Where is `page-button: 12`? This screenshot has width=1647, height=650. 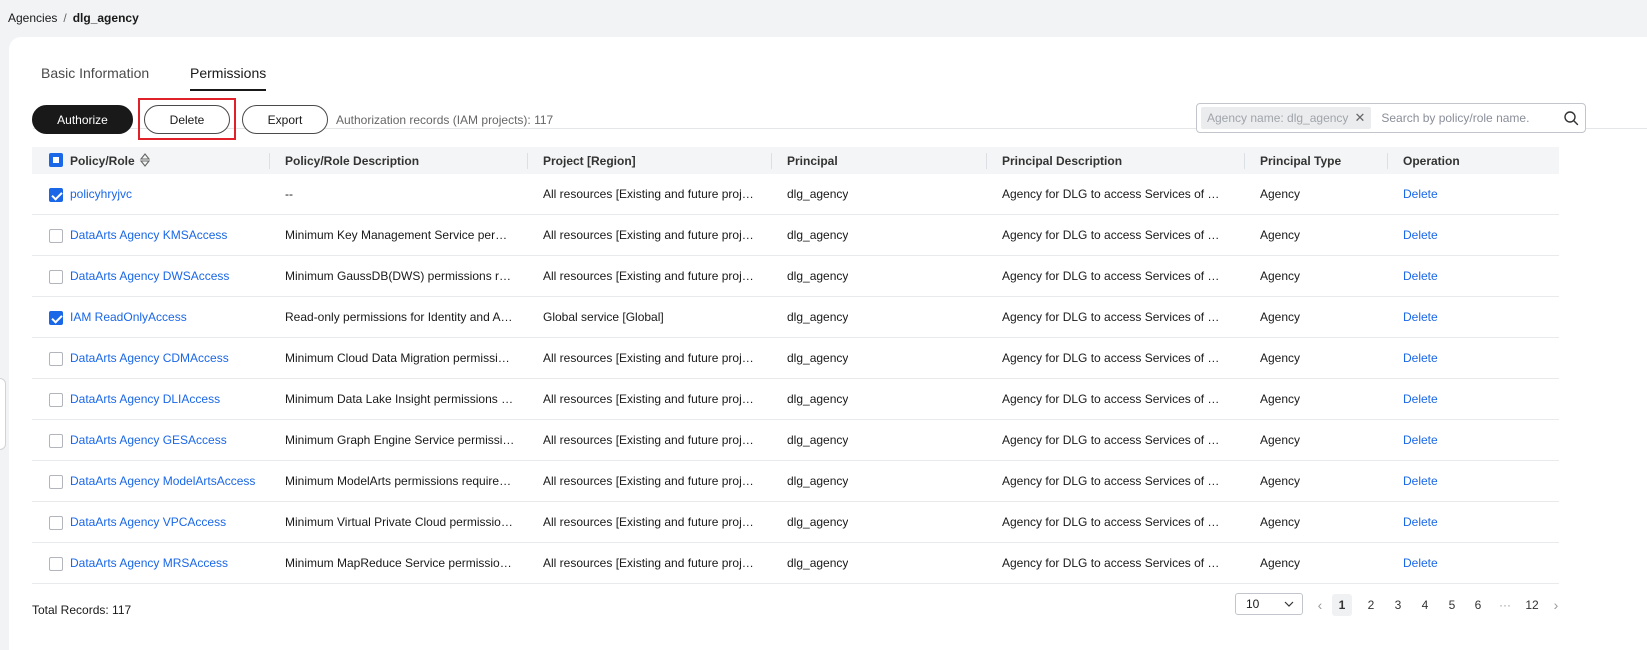
page-button: 12 is located at coordinates (1532, 605).